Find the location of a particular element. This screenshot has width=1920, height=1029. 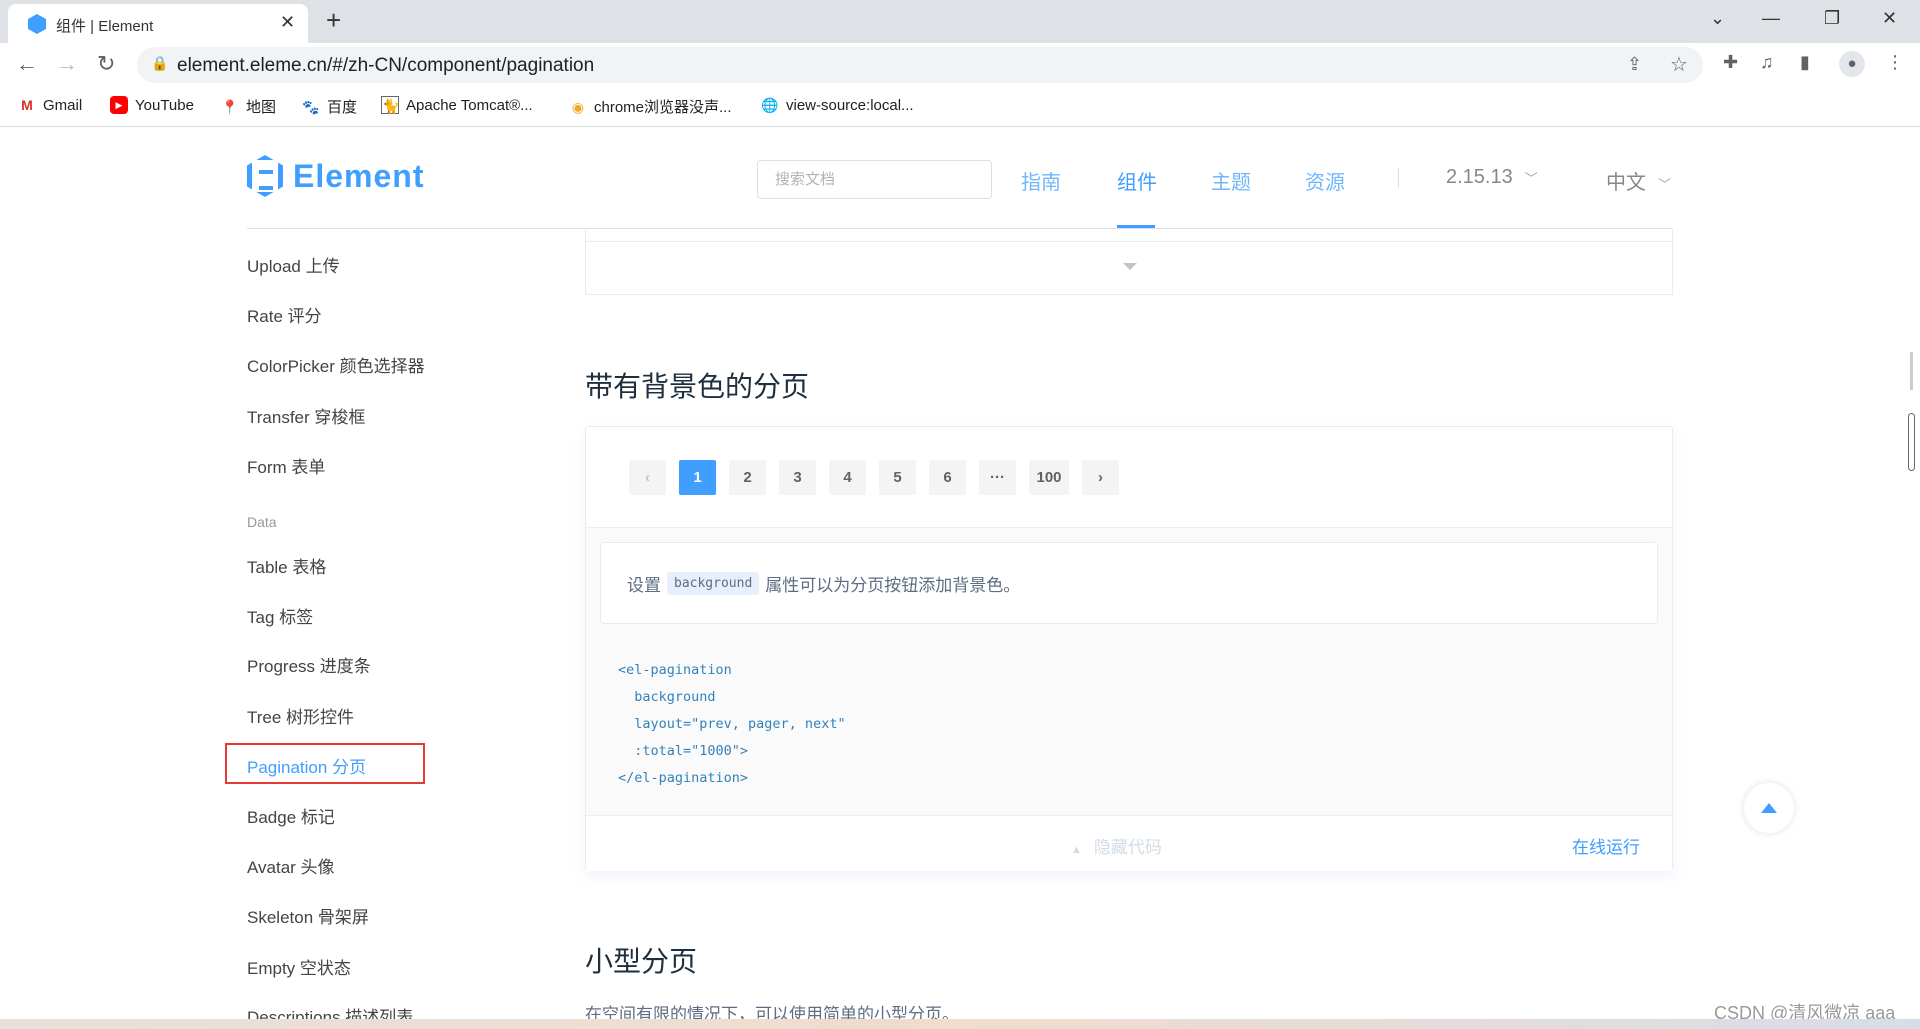

close-window-button: ✕ is located at coordinates (1889, 18).